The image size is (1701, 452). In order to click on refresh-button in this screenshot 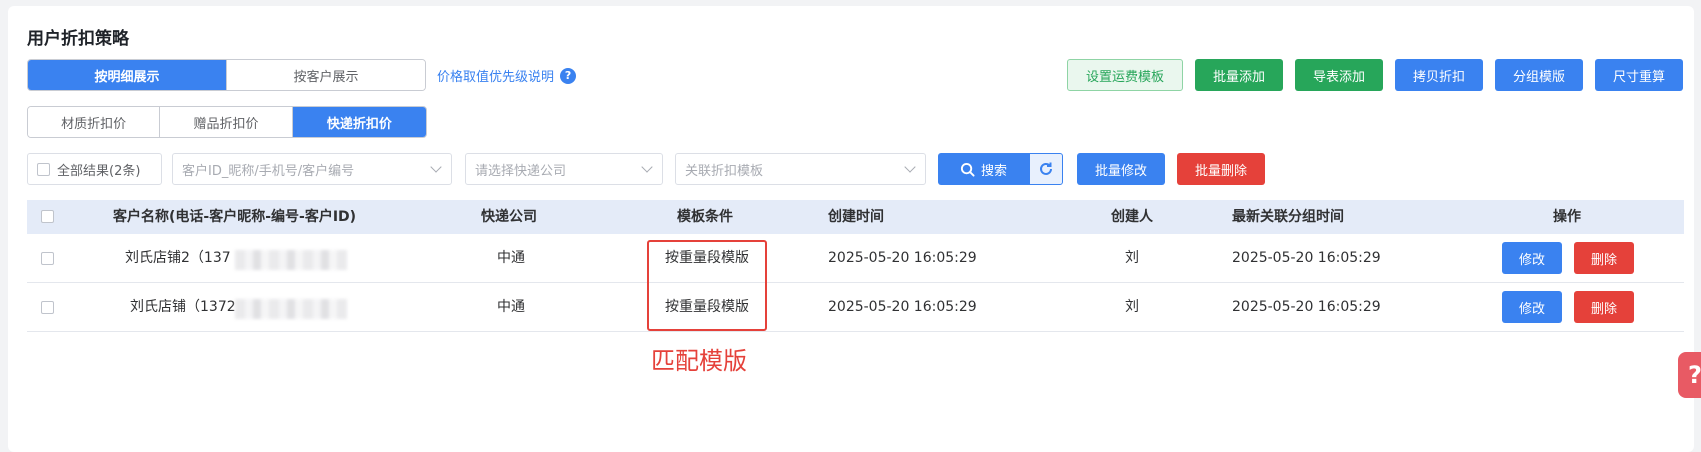, I will do `click(1046, 169)`.